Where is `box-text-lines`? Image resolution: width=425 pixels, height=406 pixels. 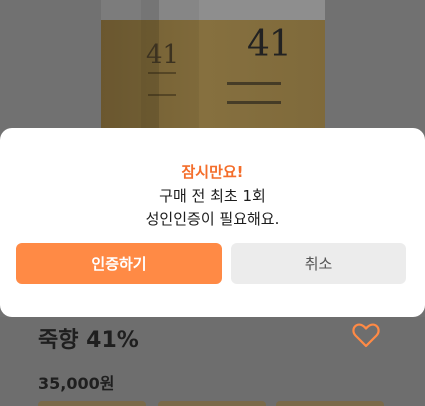 box-text-lines is located at coordinates (162, 84).